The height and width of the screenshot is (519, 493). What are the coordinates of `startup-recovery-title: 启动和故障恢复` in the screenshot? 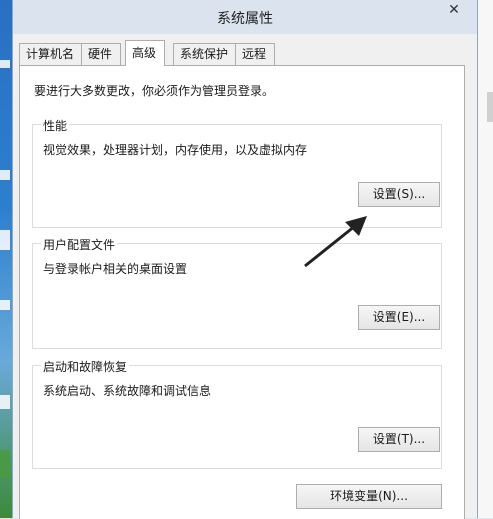 It's located at (85, 366).